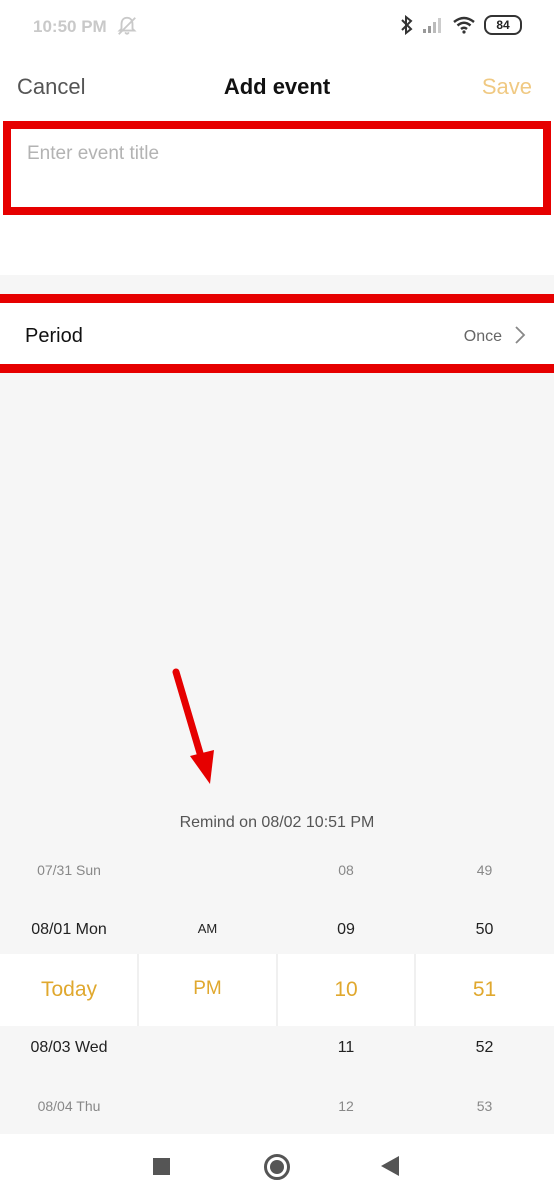  I want to click on event-title-input, so click(277, 154).